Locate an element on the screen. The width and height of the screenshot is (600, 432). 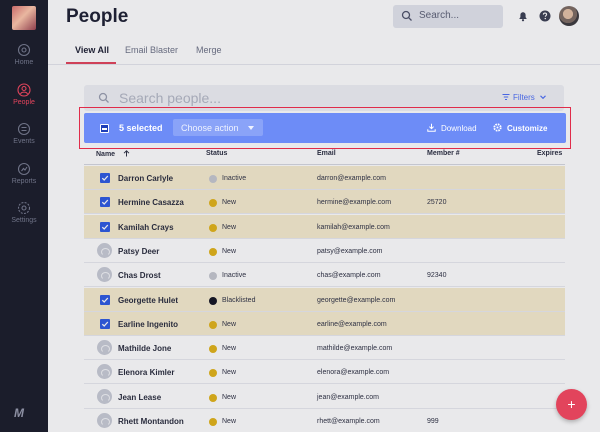
table-row: Rhett Montandon New rhett@example.com 999 is located at coordinates (324, 420).